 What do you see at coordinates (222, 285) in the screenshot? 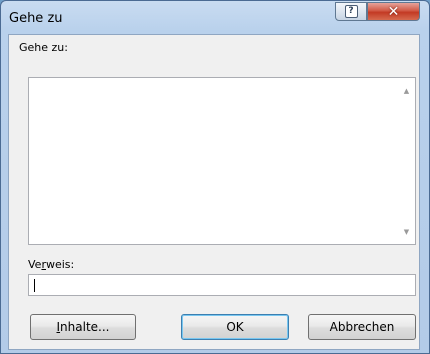
I see `reference-input` at bounding box center [222, 285].